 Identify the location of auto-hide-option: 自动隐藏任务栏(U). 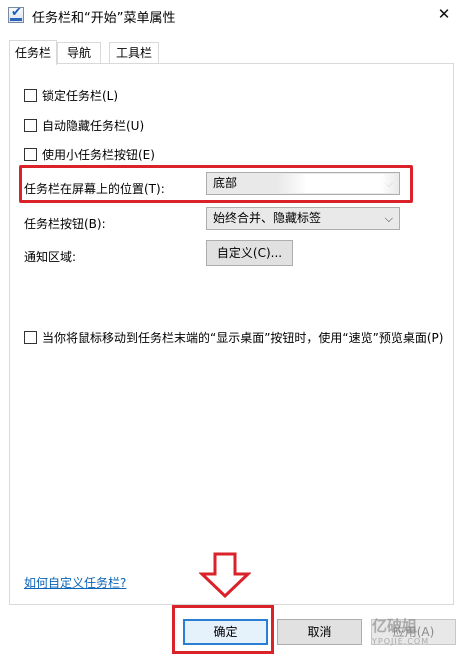
(84, 125).